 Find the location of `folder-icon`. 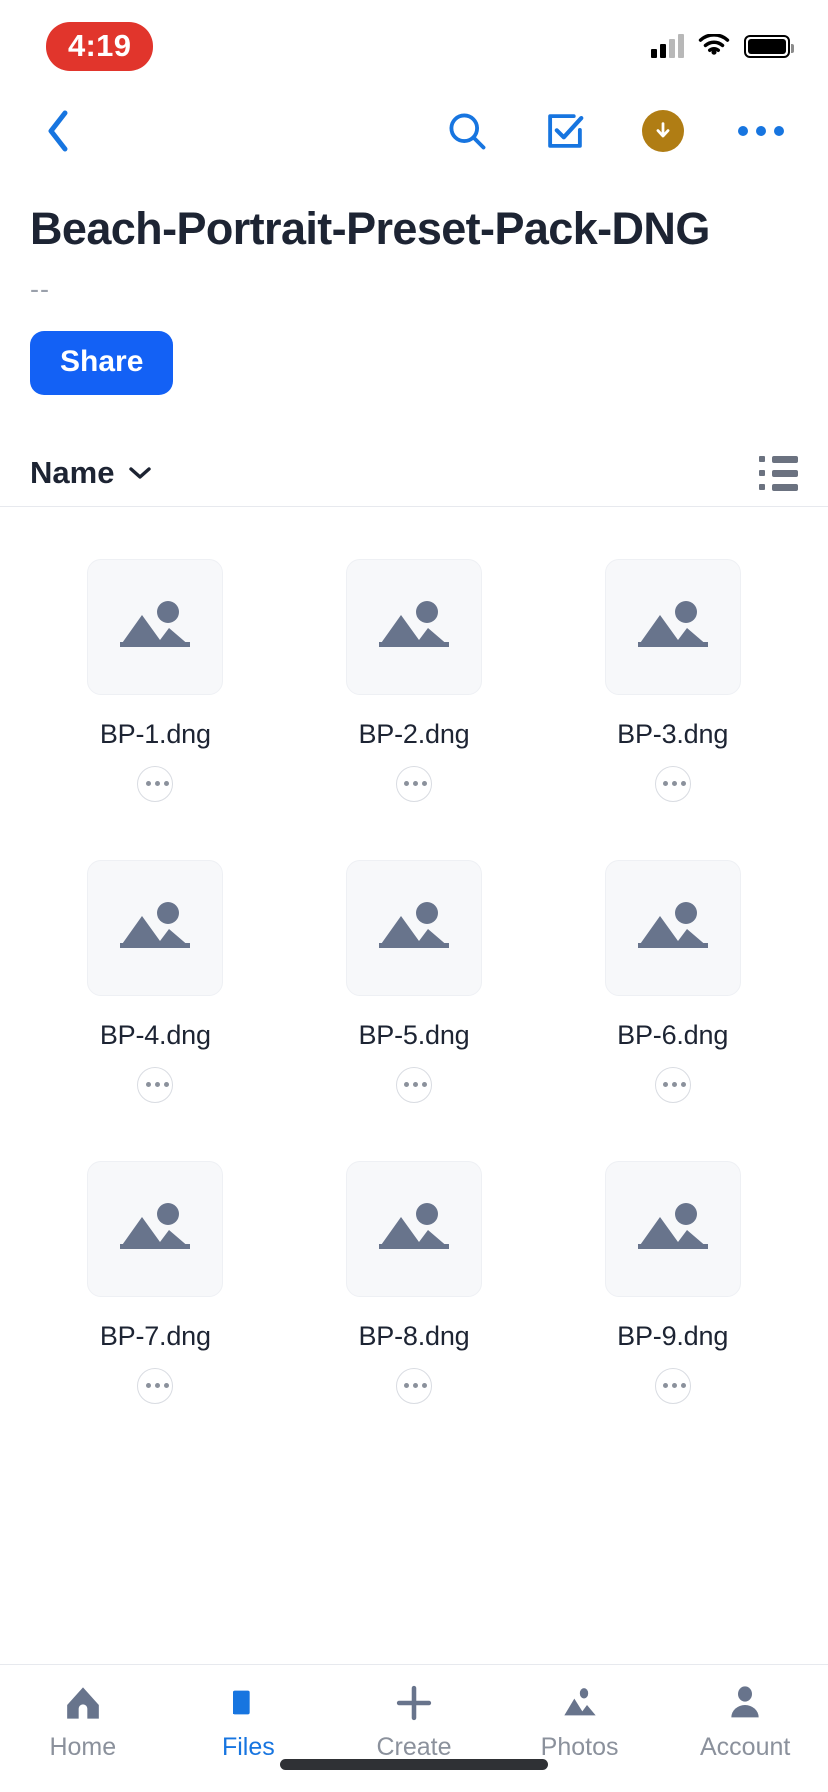

folder-icon is located at coordinates (242, 1702).